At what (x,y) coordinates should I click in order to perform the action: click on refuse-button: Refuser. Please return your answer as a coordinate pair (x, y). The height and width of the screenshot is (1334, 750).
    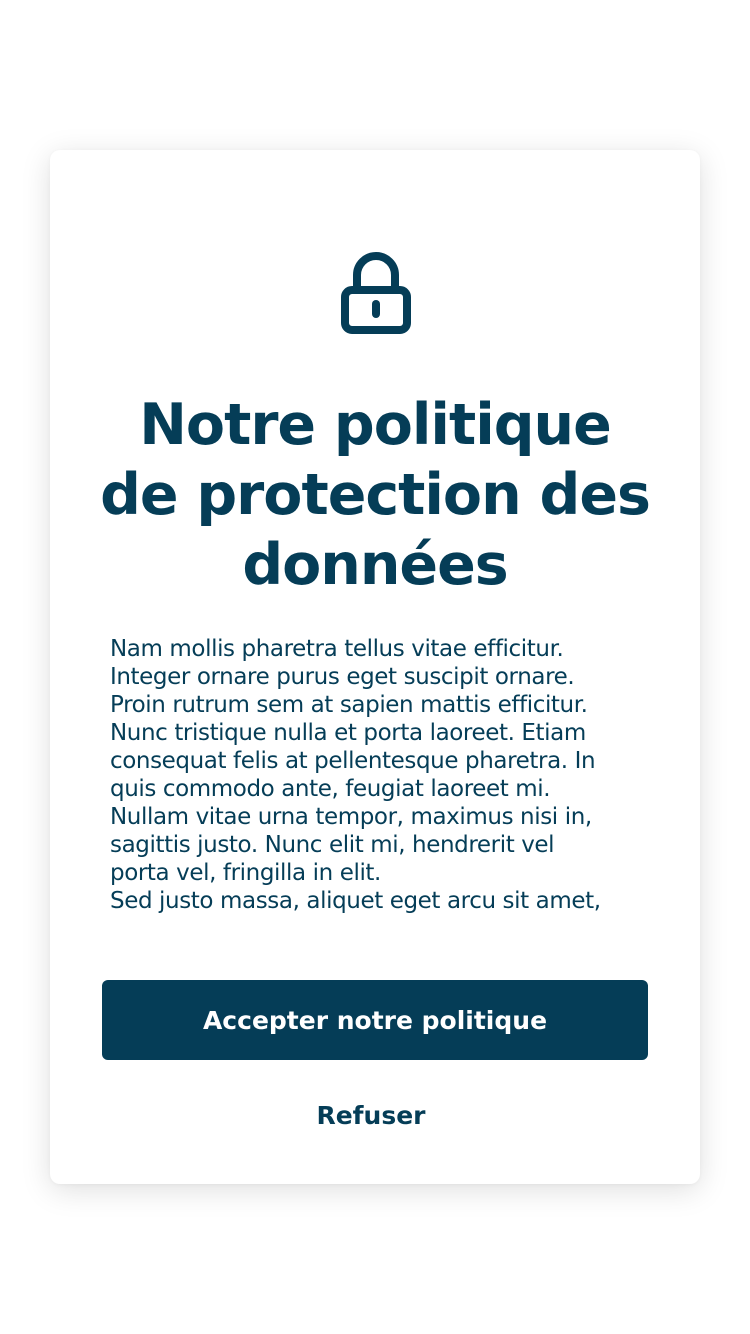
    Looking at the image, I should click on (371, 1115).